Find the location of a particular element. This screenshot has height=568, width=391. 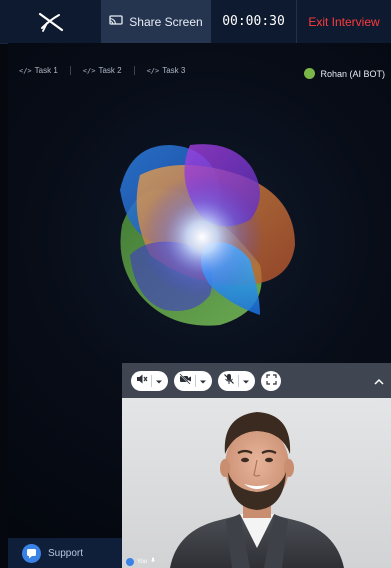

microphone-toggle is located at coordinates (236, 380).